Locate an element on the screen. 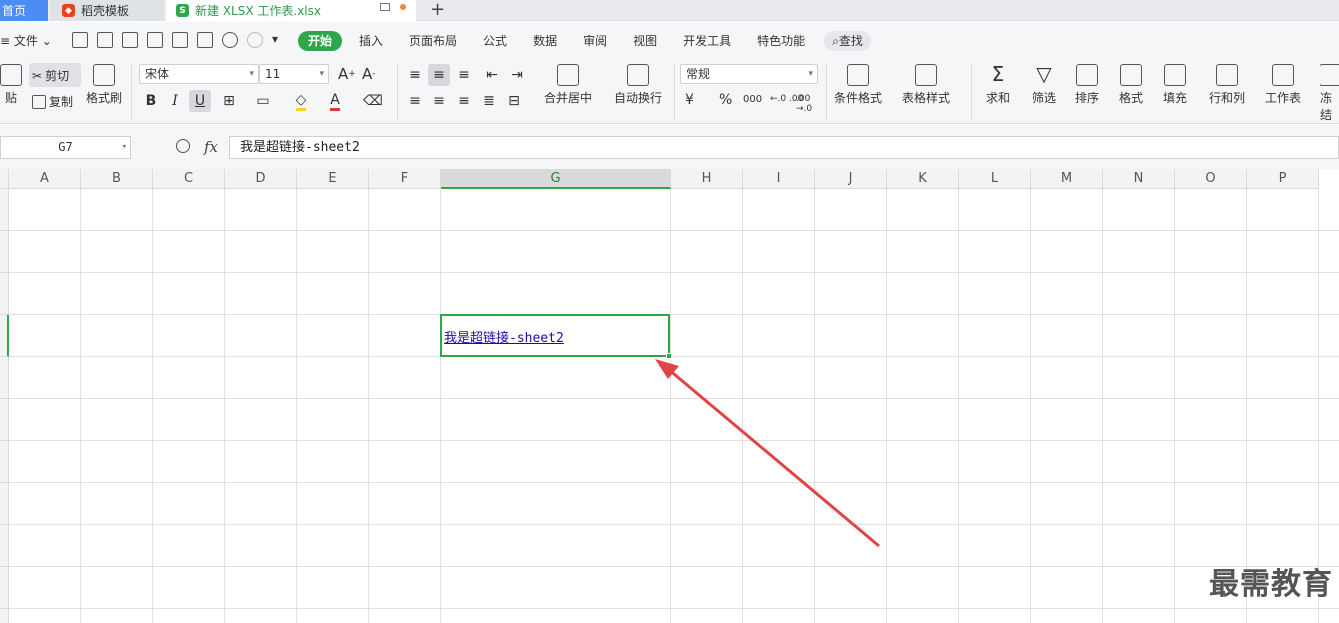 The height and width of the screenshot is (623, 1339). filter-button: ▽ 筛选 is located at coordinates (1044, 85).